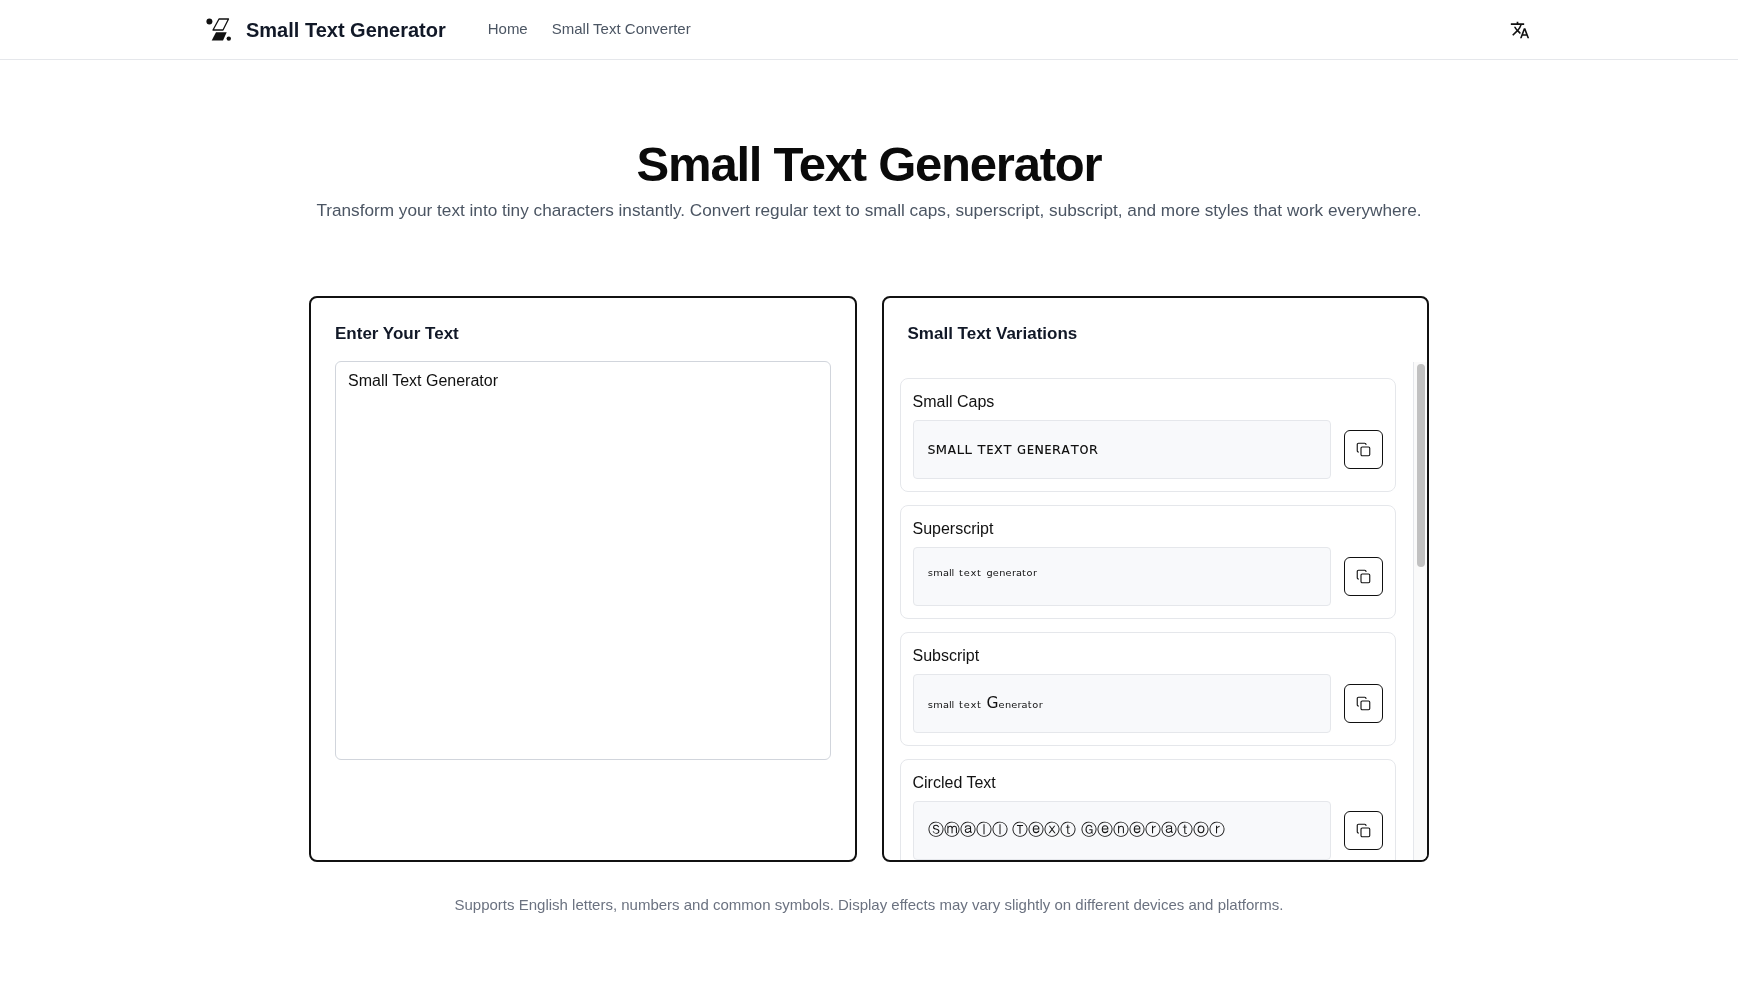  I want to click on logo-icon, so click(219, 29).